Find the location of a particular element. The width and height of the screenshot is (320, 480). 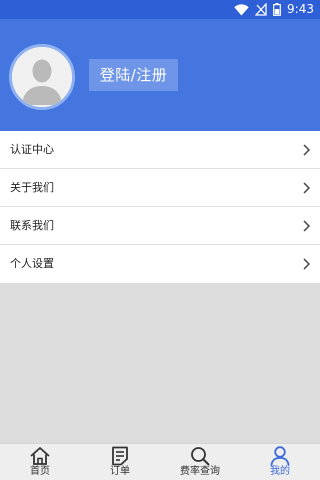

menu-item-personal-settings: 个人设置 is located at coordinates (160, 264).